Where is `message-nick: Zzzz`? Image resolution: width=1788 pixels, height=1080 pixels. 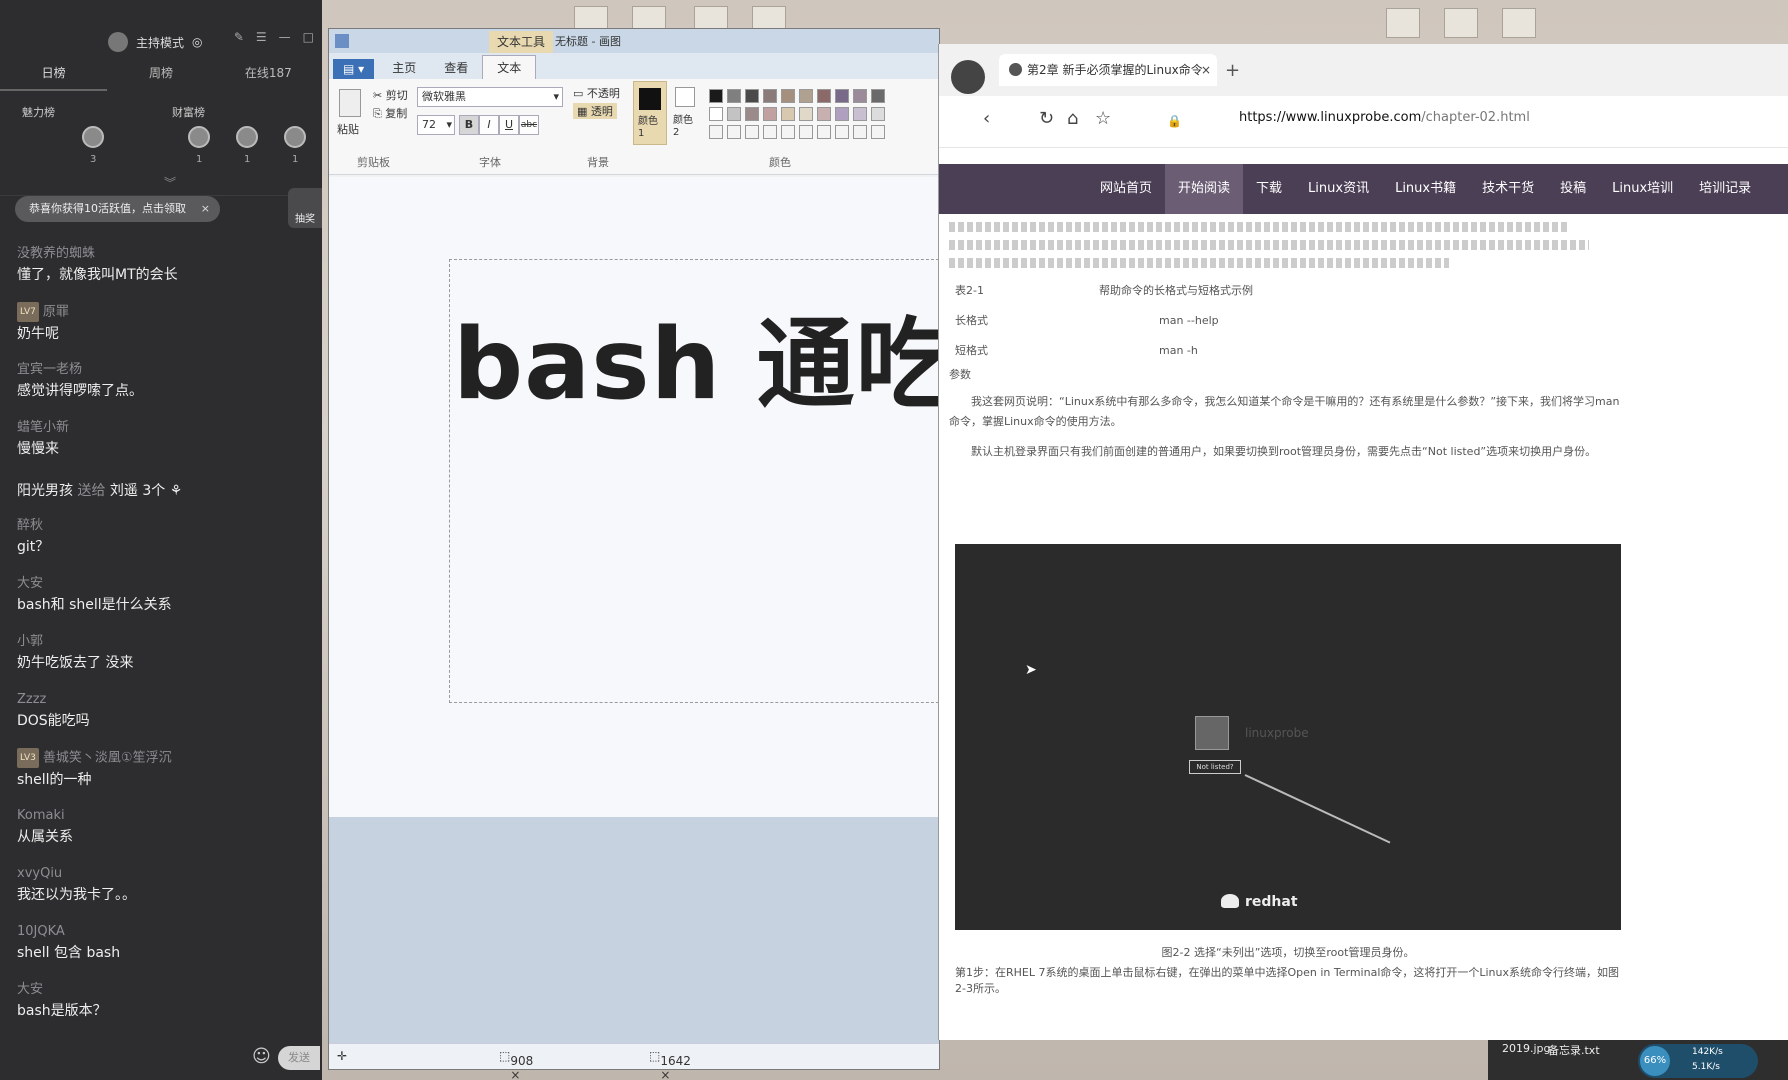 message-nick: Zzzz is located at coordinates (161, 700).